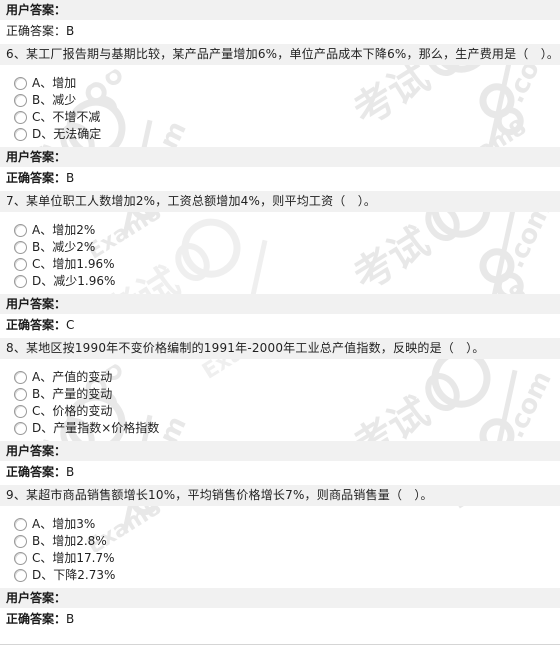 The height and width of the screenshot is (645, 560). I want to click on option-label: B、增加2.8%, so click(69, 541).